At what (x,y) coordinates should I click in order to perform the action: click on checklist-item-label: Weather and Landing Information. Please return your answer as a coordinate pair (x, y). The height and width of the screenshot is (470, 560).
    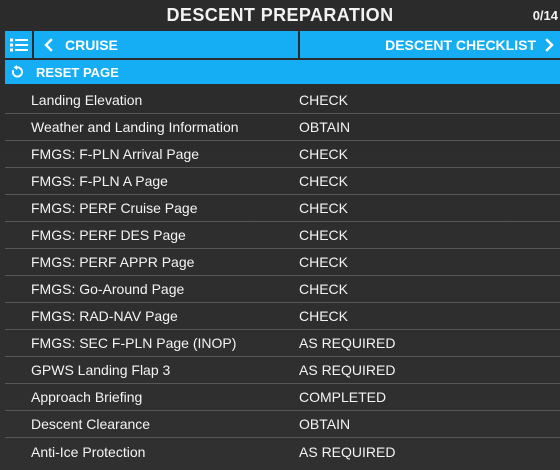
    Looking at the image, I should click on (135, 127).